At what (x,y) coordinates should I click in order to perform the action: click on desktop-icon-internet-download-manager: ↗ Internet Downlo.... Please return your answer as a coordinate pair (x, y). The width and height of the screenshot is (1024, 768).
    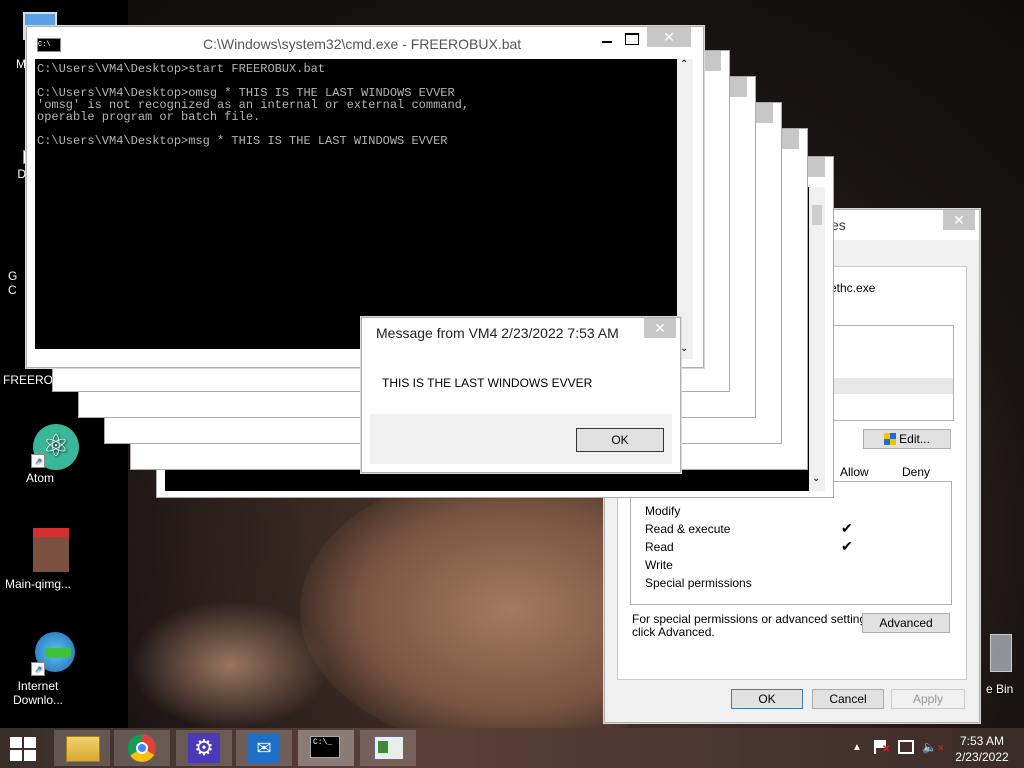
    Looking at the image, I should click on (39, 668).